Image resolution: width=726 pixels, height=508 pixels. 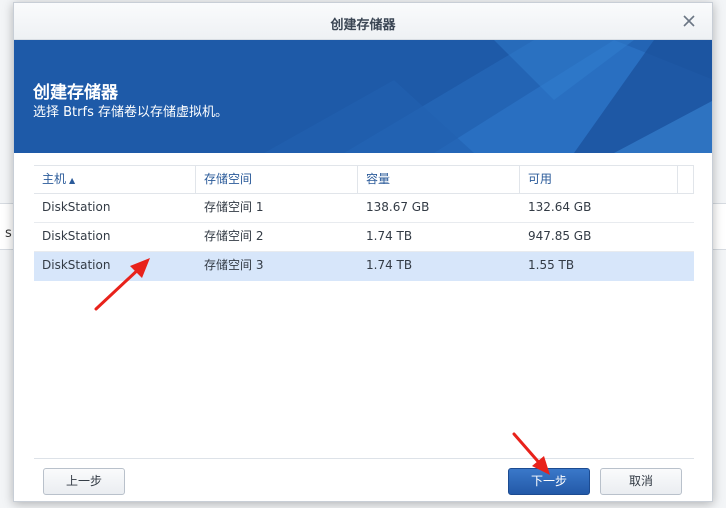 I want to click on cell-space: 存储空间 2, so click(x=234, y=236).